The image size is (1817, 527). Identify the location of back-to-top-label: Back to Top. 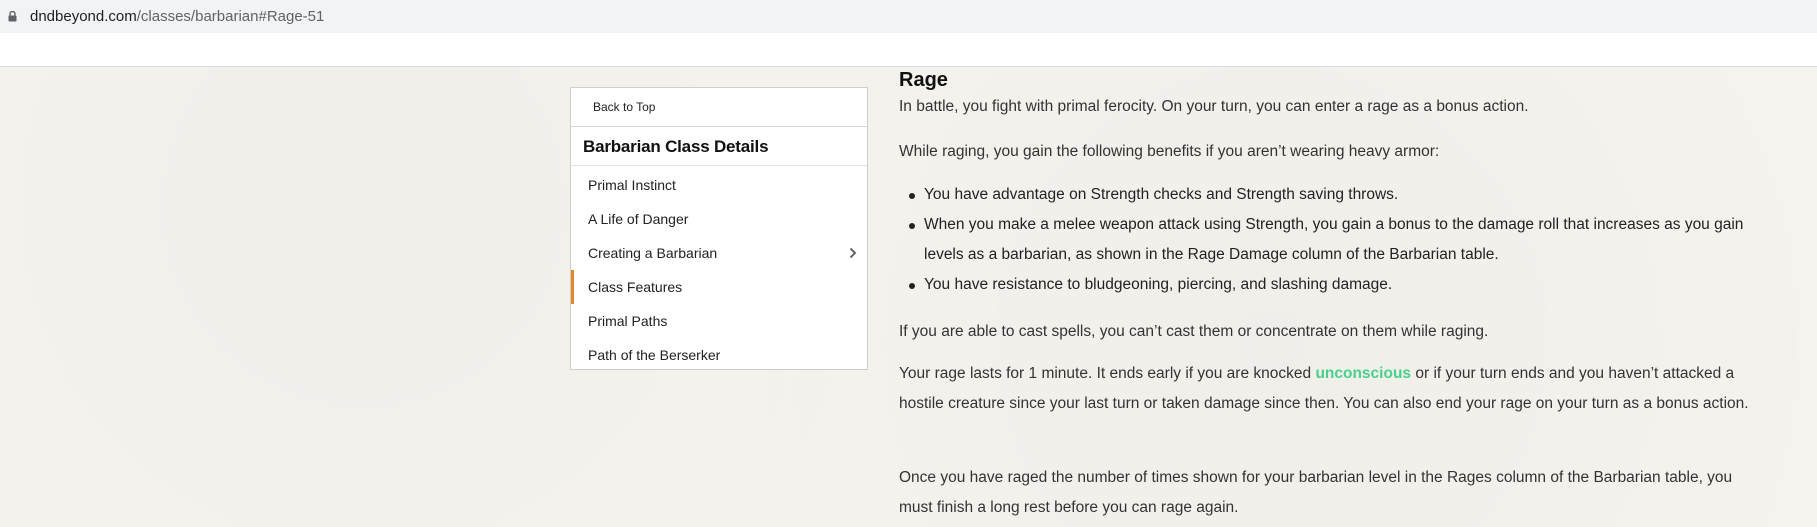
(624, 107).